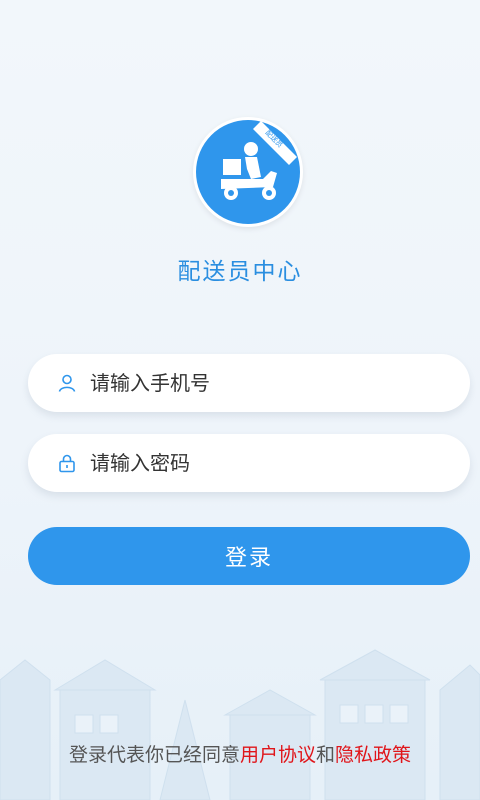 The image size is (480, 800). I want to click on agreement-text: 登录代表你已经同意用户协议和隐私政策, so click(240, 753).